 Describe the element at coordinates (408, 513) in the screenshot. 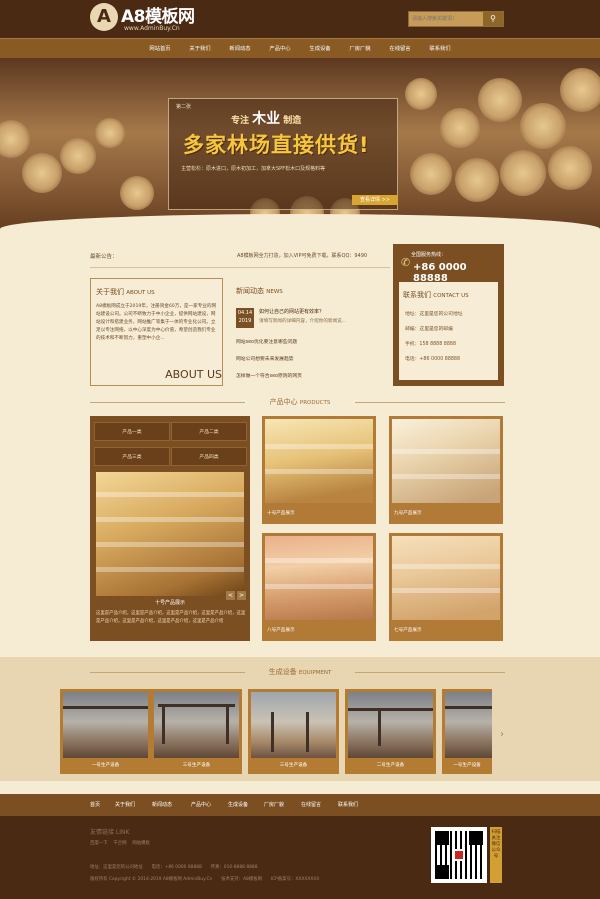

I see `product-caption: 九号产品展示` at that location.